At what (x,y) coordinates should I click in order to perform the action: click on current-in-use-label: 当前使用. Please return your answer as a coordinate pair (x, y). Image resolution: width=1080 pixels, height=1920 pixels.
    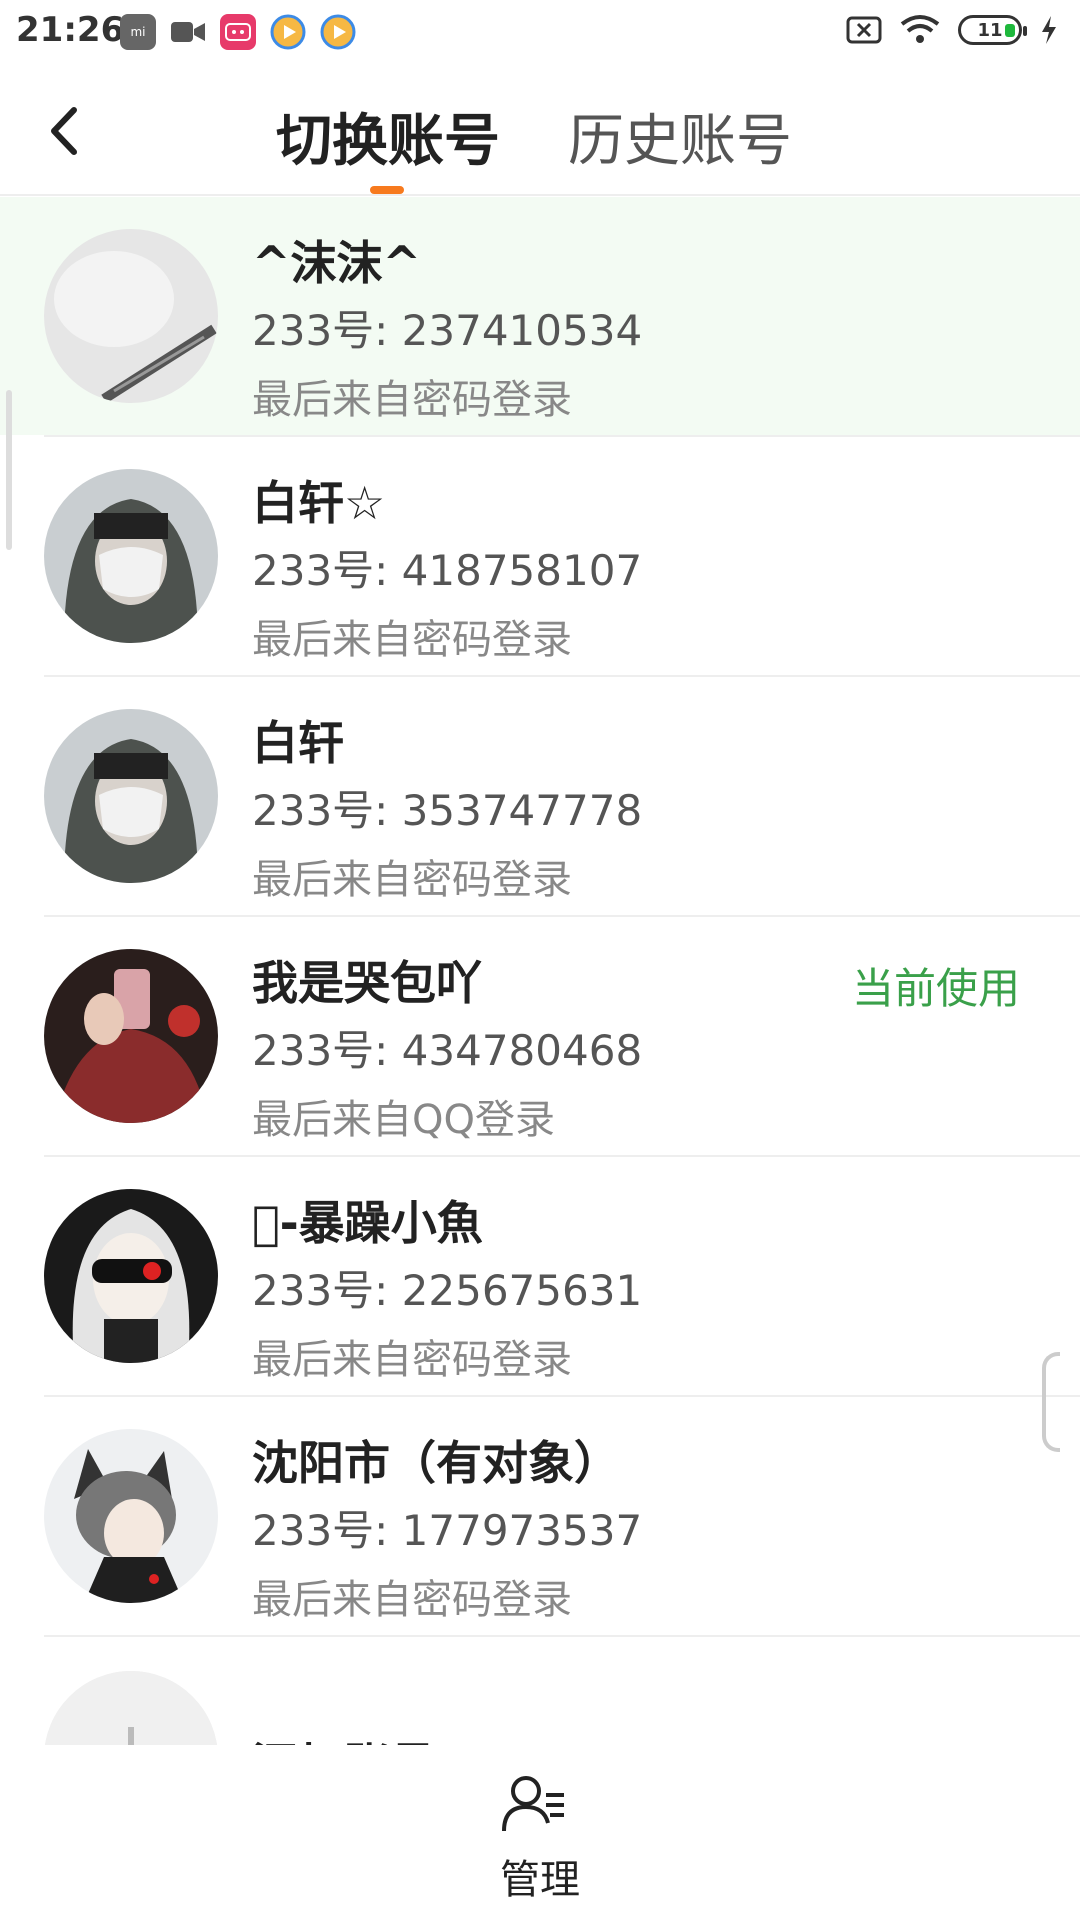
    Looking at the image, I should click on (936, 988).